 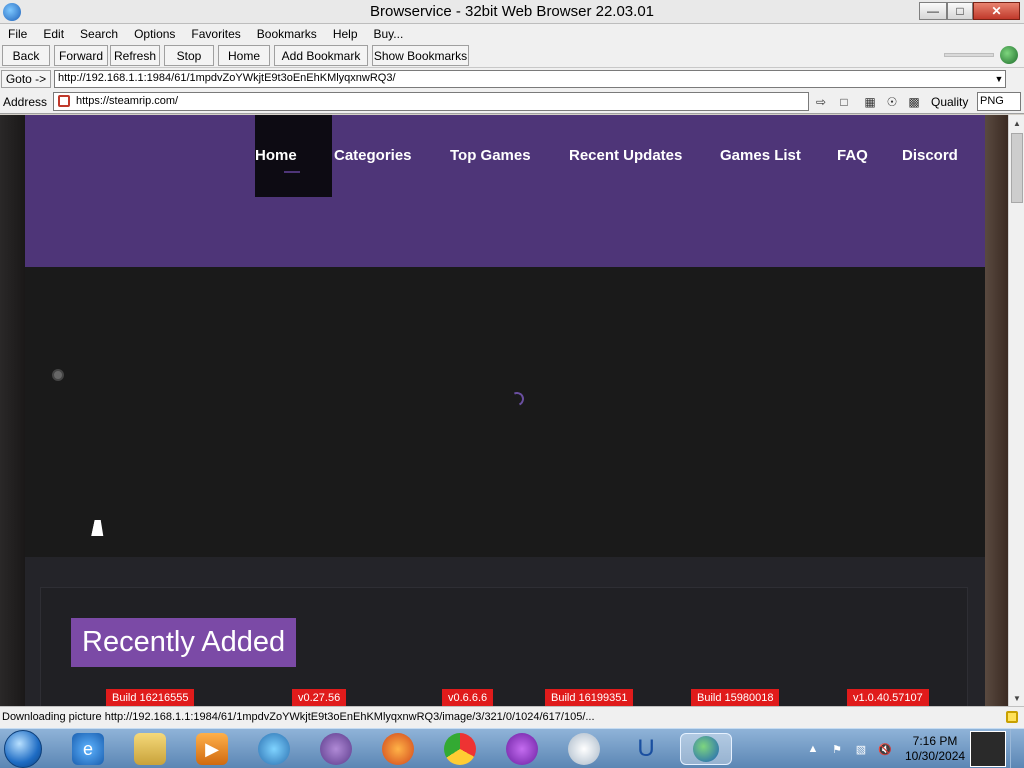 I want to click on firefox-icon, so click(x=398, y=749).